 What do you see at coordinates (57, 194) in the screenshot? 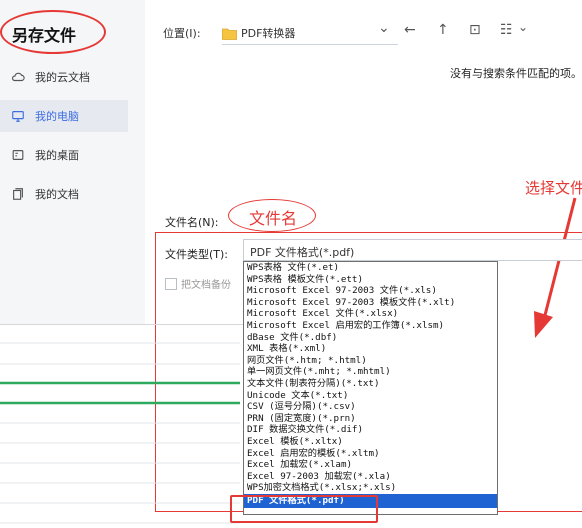
I see `sidebar-item-label: 我的文档` at bounding box center [57, 194].